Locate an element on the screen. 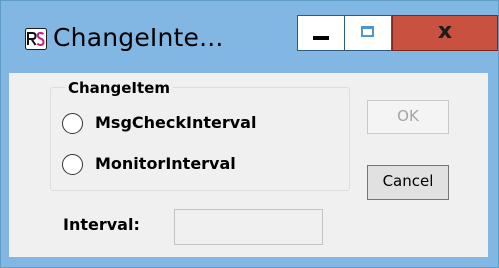 Image resolution: width=499 pixels, height=268 pixels. close-button: x is located at coordinates (445, 33).